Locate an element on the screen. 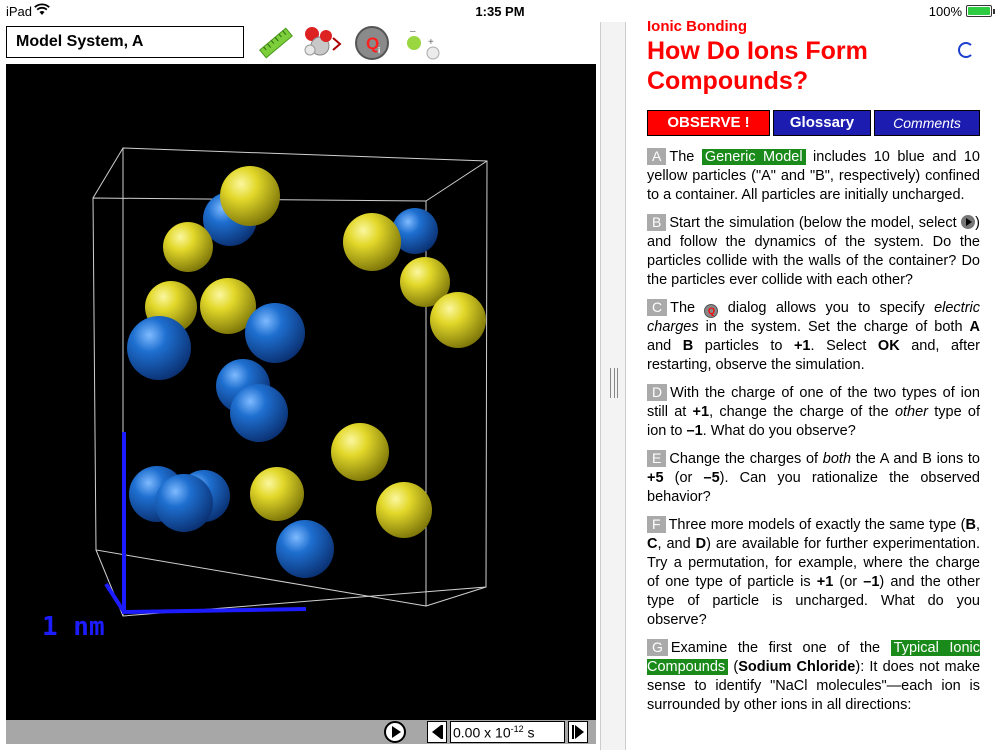 The height and width of the screenshot is (750, 1000). tab-glossary: Glossary is located at coordinates (822, 123).